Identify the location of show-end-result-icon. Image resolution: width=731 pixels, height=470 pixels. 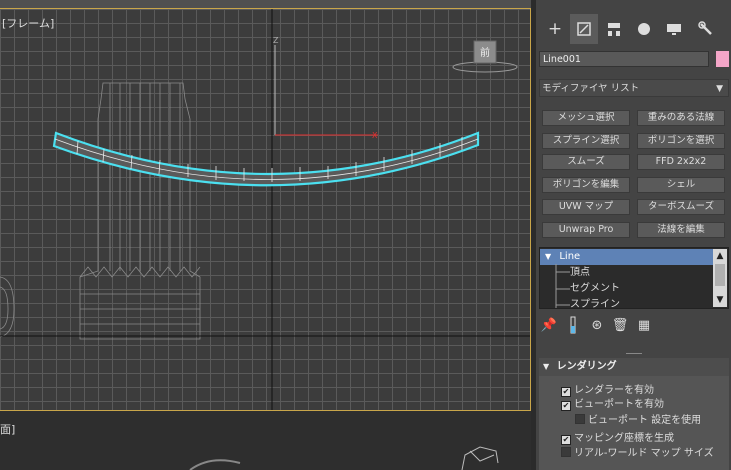
(573, 326).